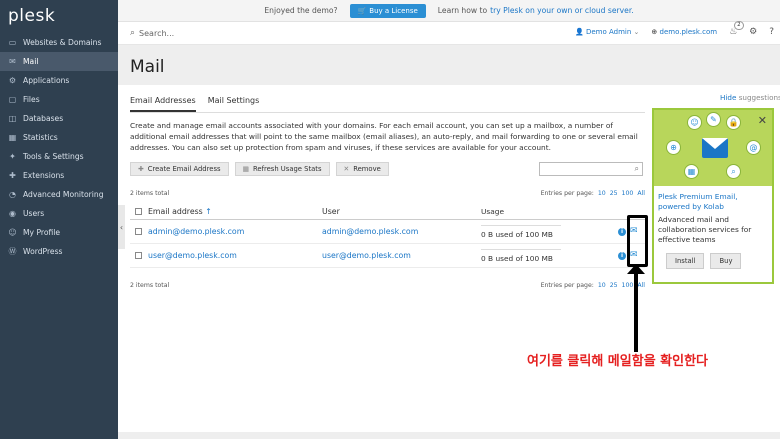  Describe the element at coordinates (750, 97) in the screenshot. I see `hide-suggestions-link: Hide suggestions` at that location.